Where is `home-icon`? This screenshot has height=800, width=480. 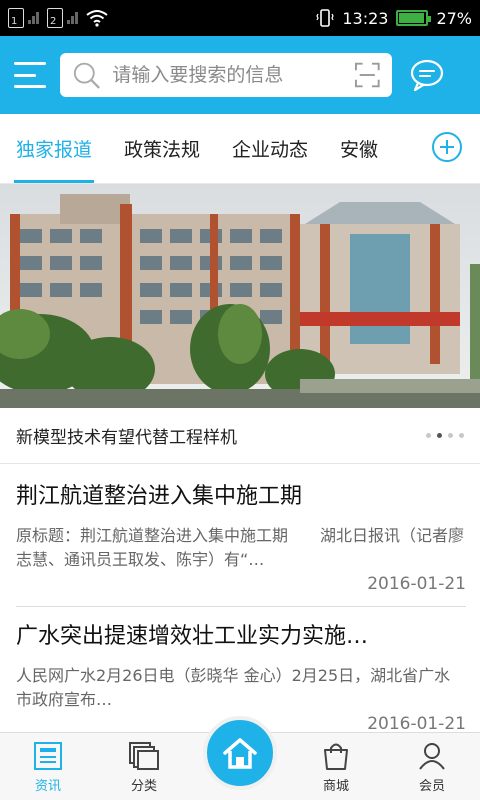
home-icon is located at coordinates (240, 753).